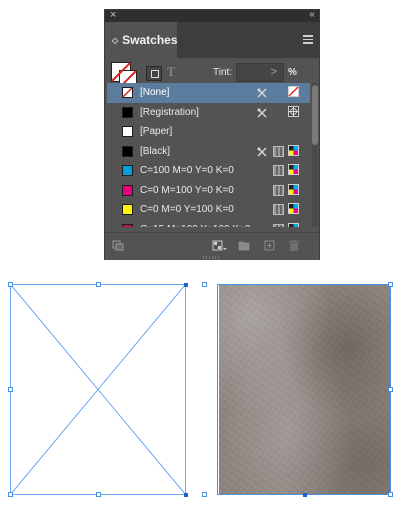  Describe the element at coordinates (312, 15) in the screenshot. I see `collapse-icon: ‹‹` at that location.